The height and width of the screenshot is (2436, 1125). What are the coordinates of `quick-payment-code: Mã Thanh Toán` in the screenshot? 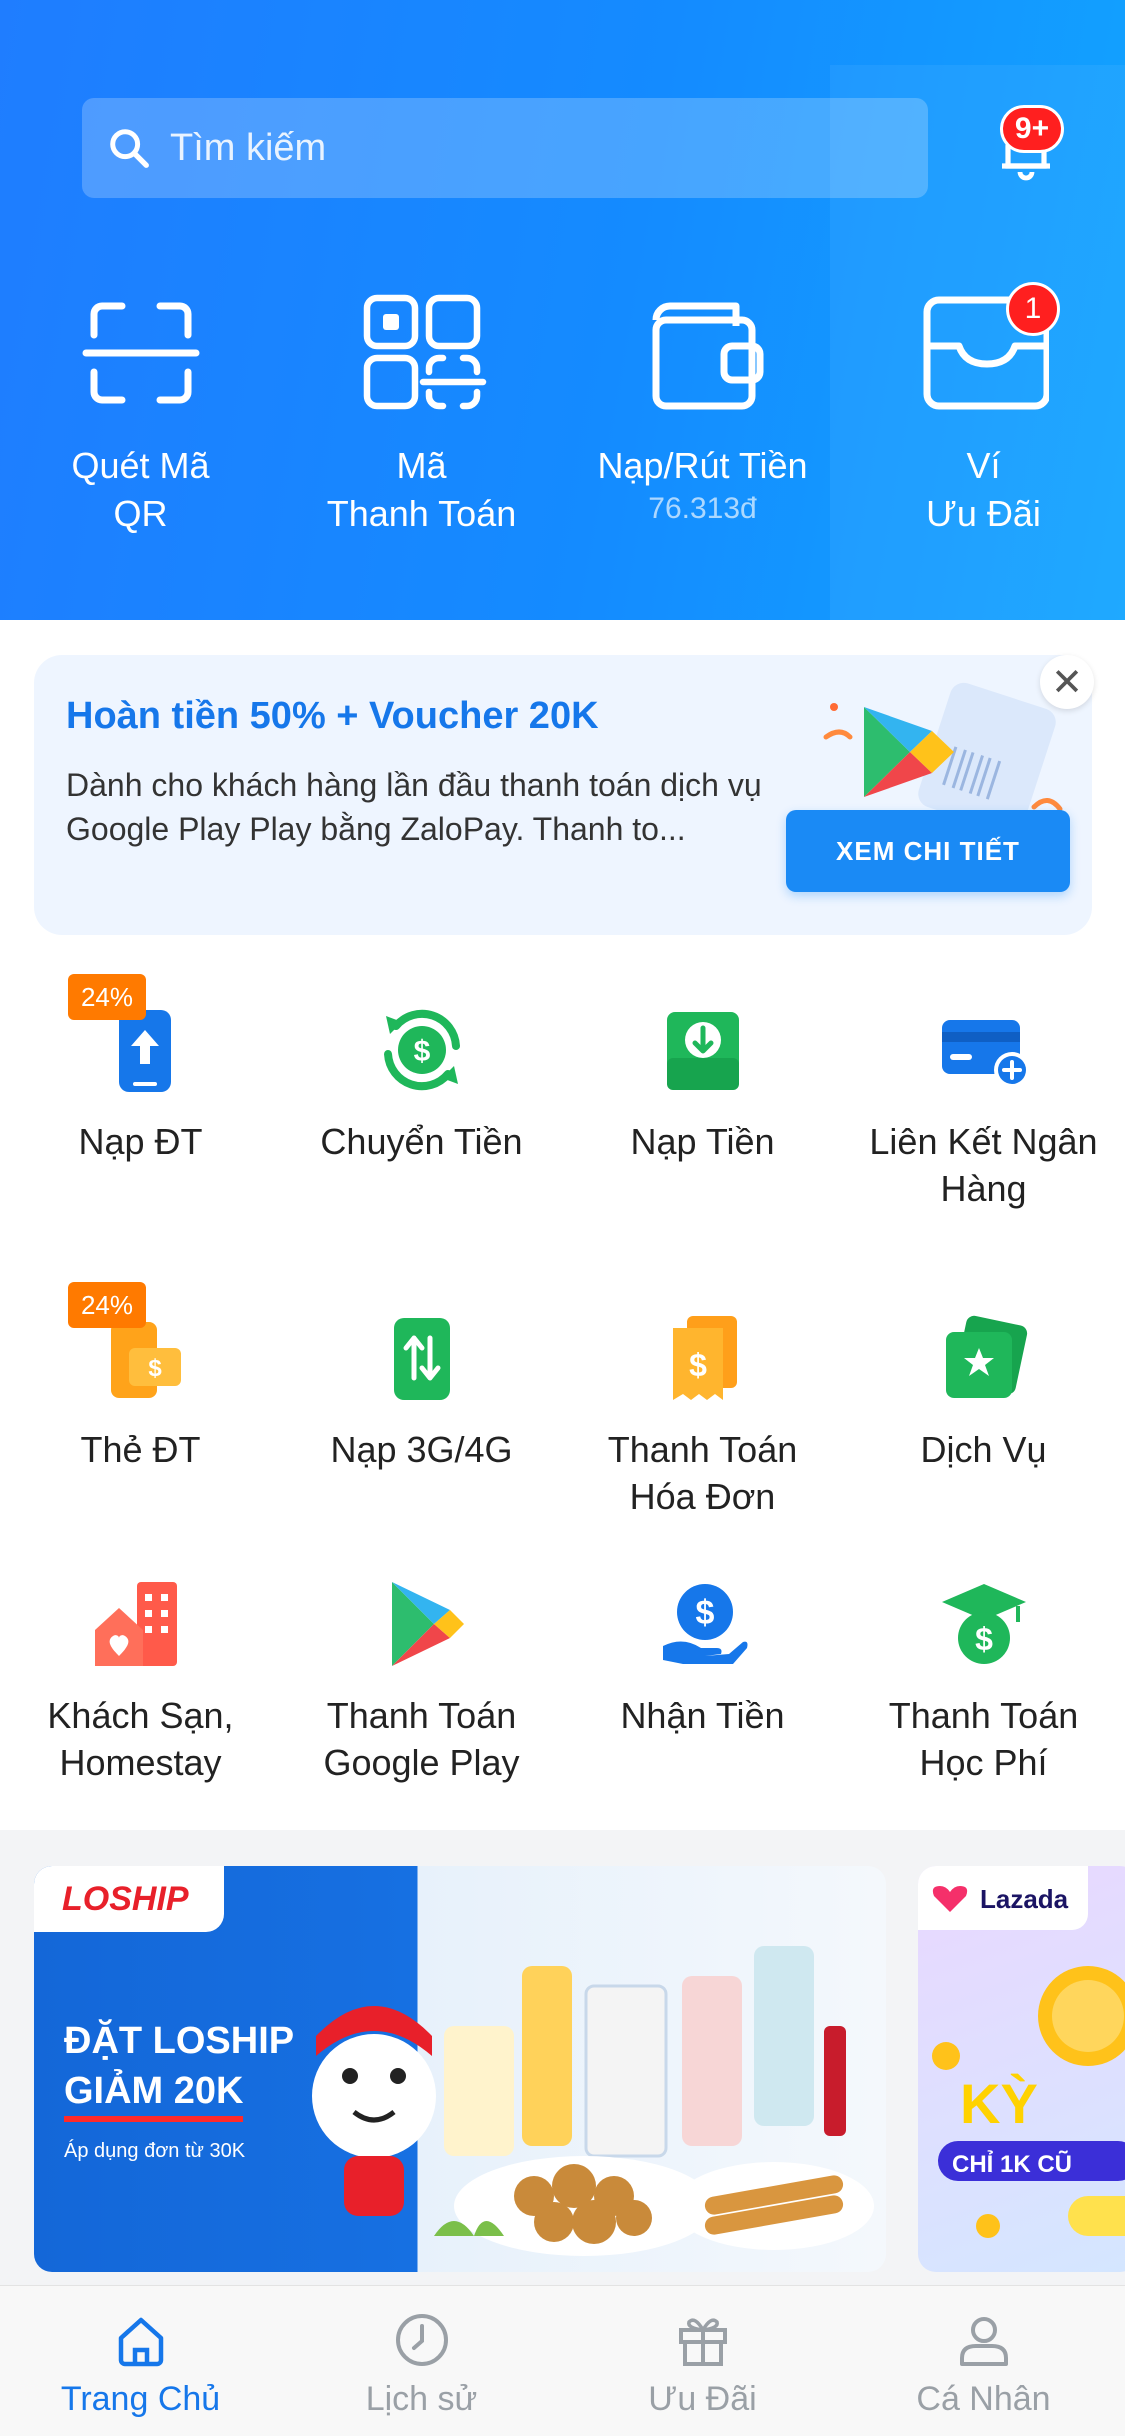 It's located at (421, 420).